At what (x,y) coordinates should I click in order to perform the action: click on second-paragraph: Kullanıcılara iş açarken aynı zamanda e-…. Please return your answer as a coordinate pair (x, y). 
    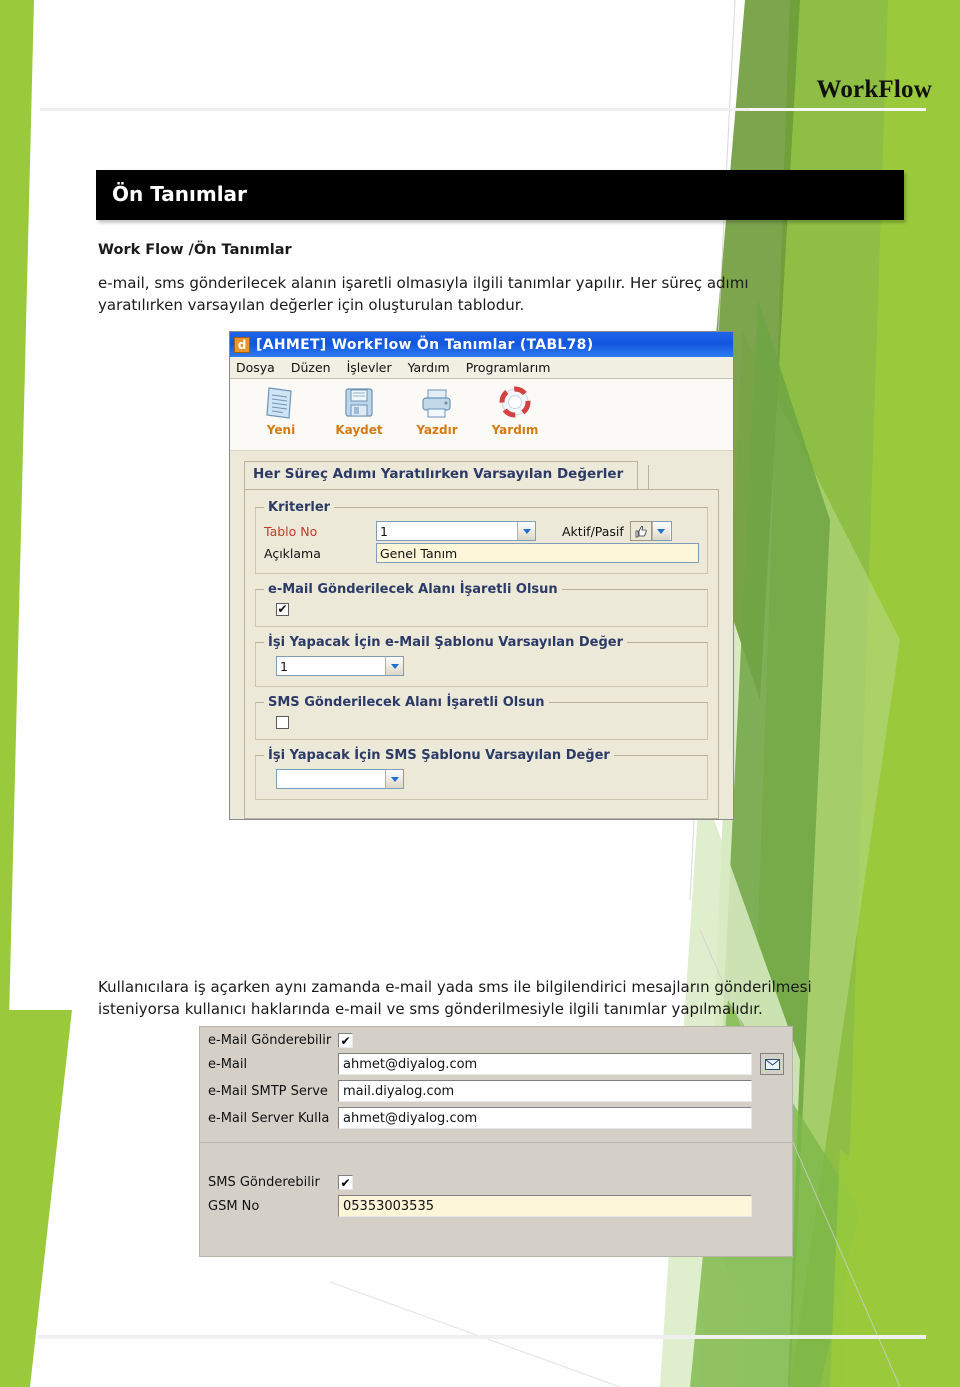
    Looking at the image, I should click on (455, 998).